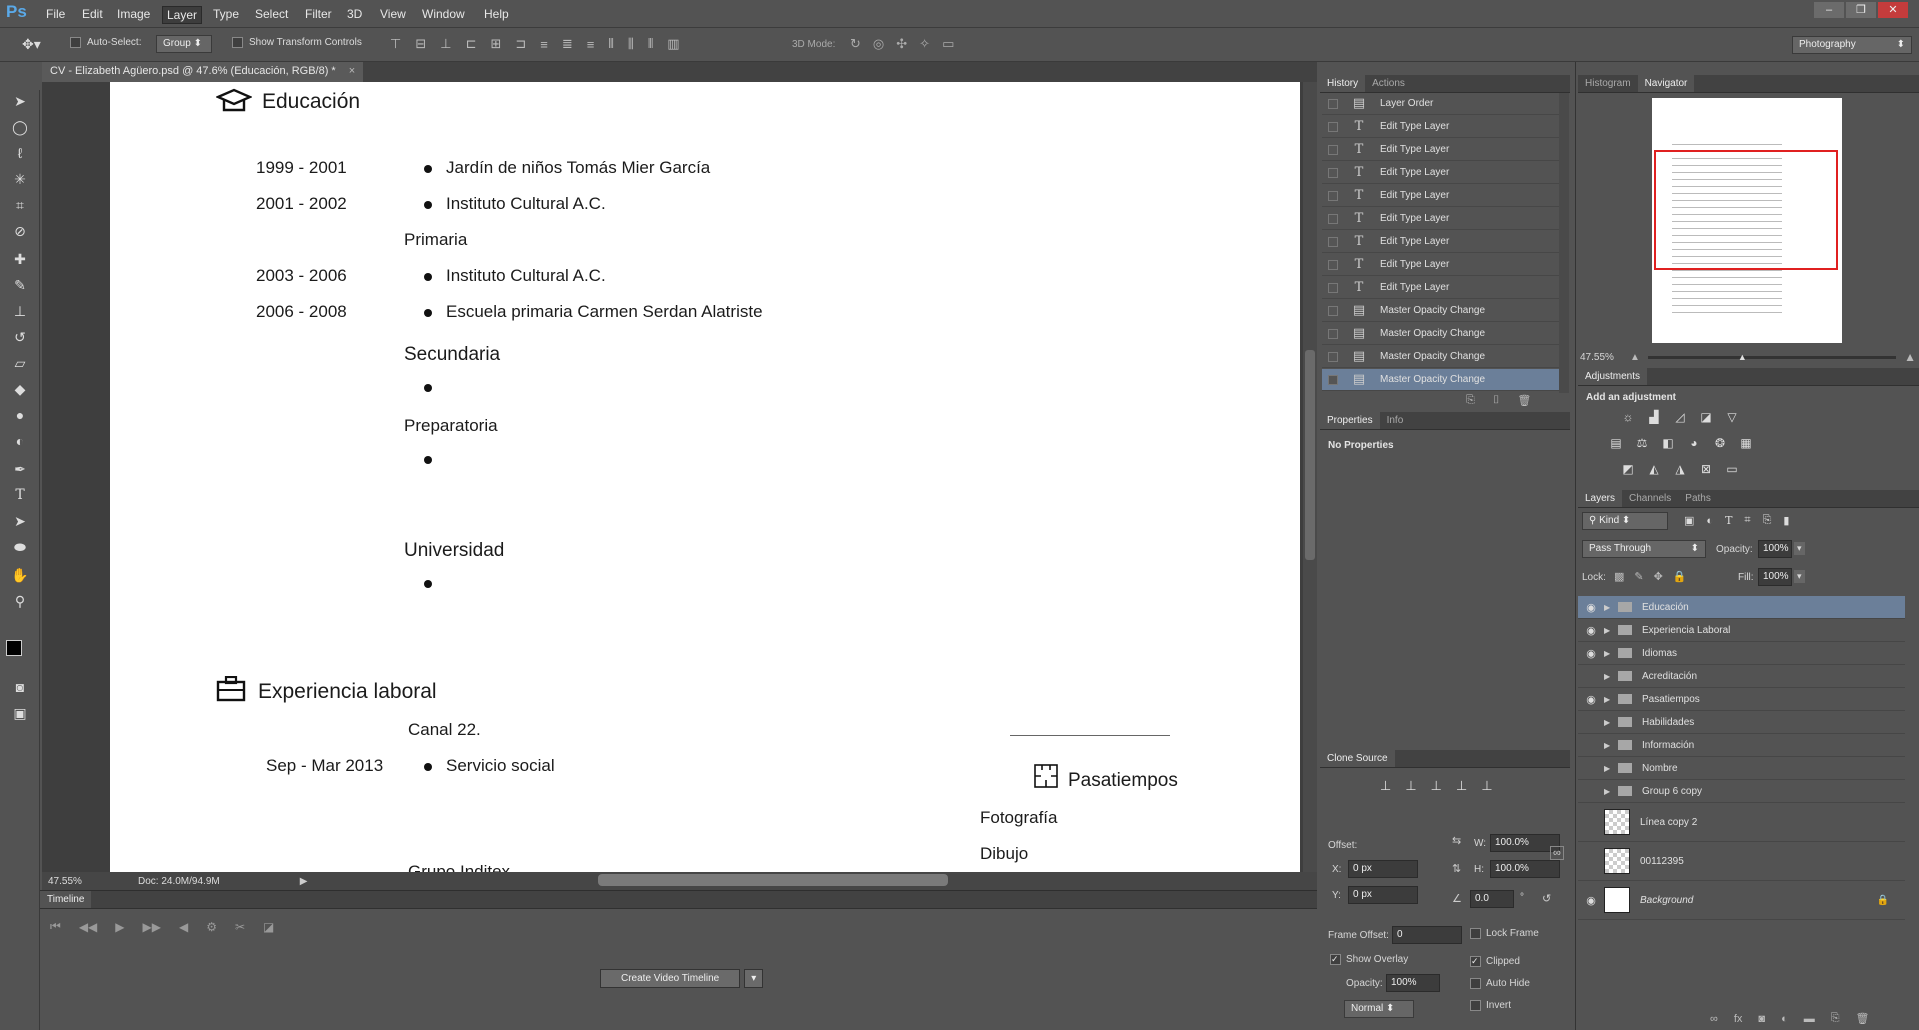 Image resolution: width=1919 pixels, height=1030 pixels. Describe the element at coordinates (393, 14) in the screenshot. I see `menu-view: View` at that location.